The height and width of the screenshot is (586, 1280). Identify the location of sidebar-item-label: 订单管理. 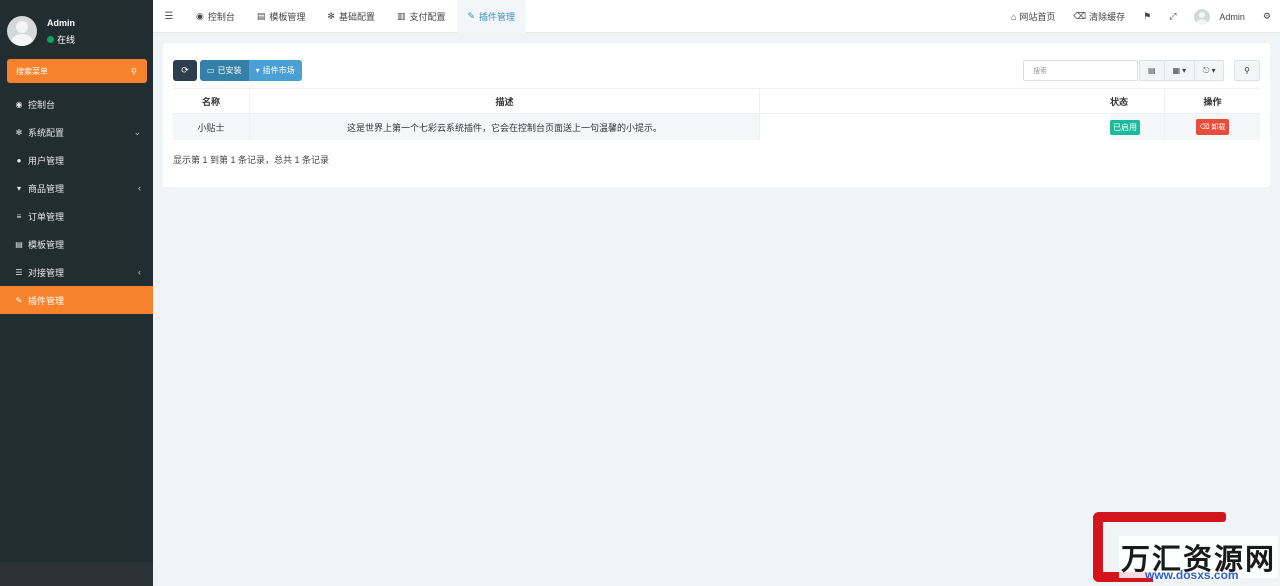
(46, 216).